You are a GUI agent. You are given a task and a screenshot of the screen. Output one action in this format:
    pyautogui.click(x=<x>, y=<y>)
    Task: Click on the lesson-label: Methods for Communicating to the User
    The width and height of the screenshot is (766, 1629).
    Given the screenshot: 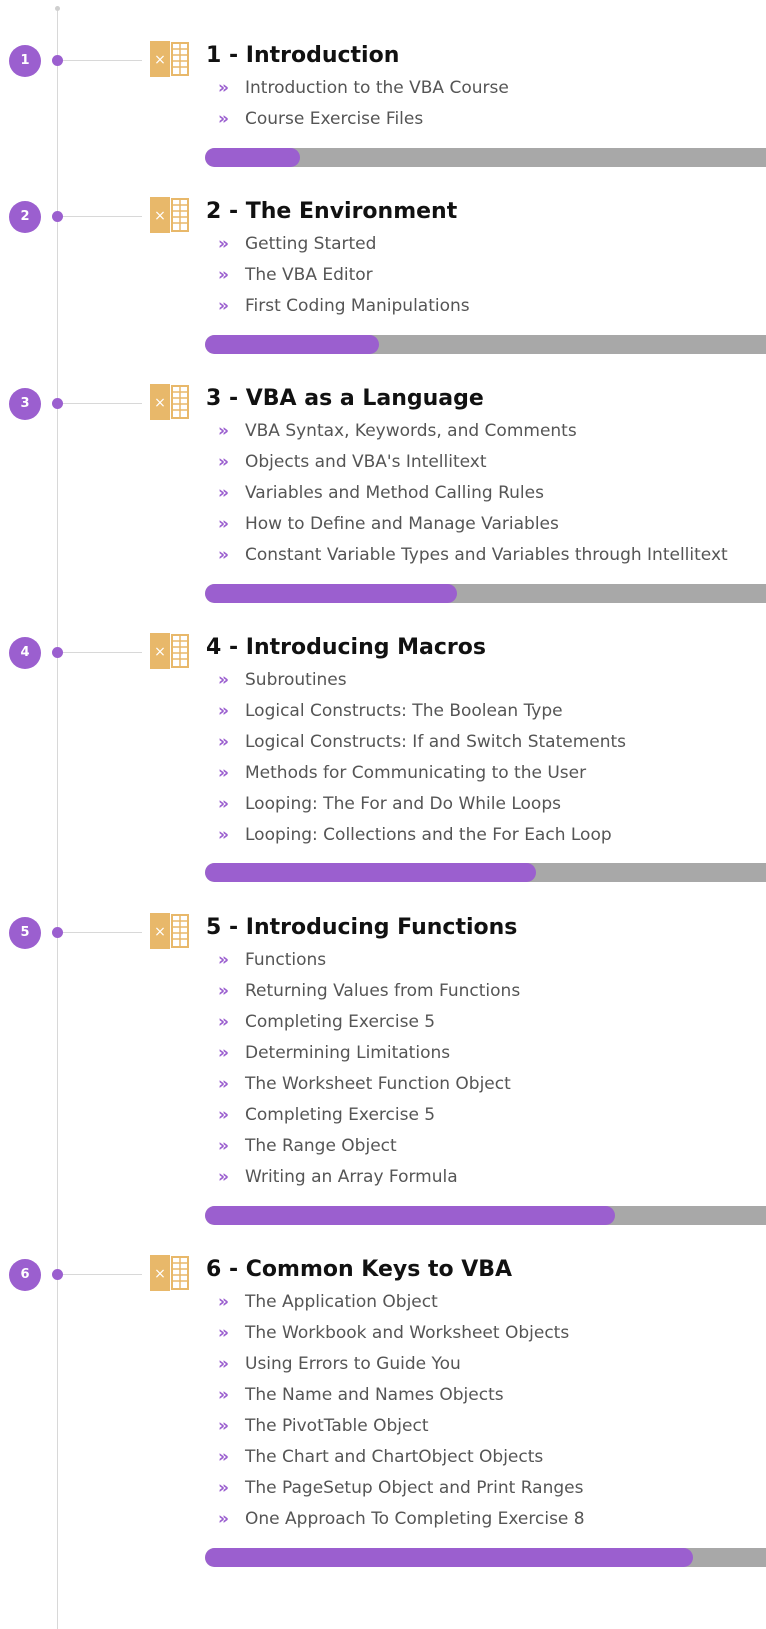 What is the action you would take?
    pyautogui.click(x=416, y=773)
    